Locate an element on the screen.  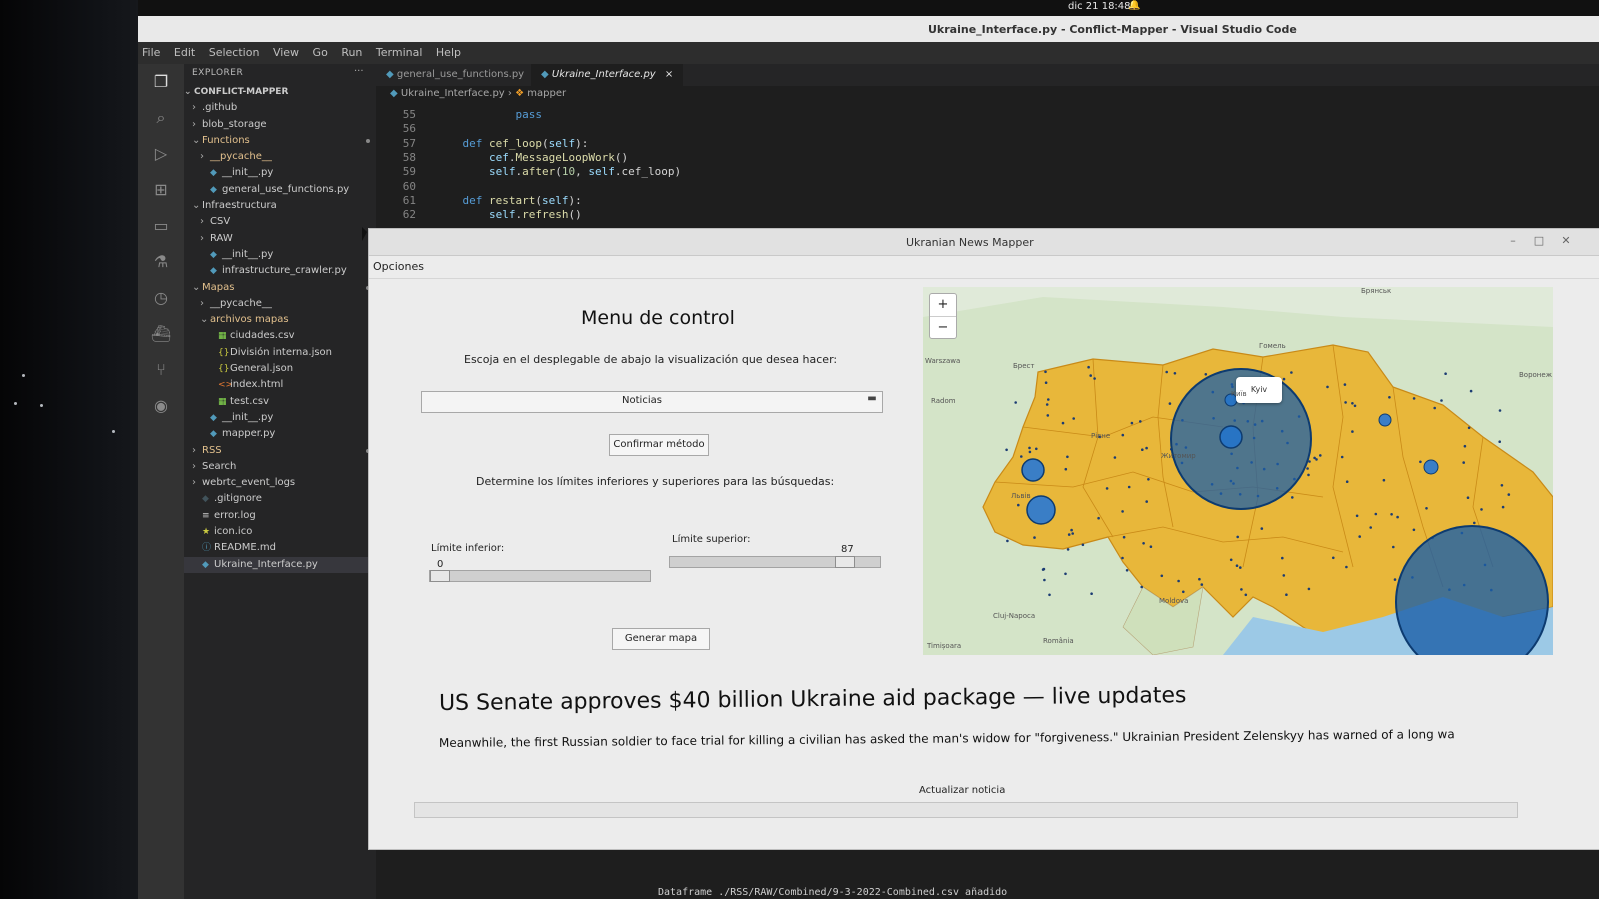
tree-file: ◆ infrastructure_crawler.py is located at coordinates (280, 271).